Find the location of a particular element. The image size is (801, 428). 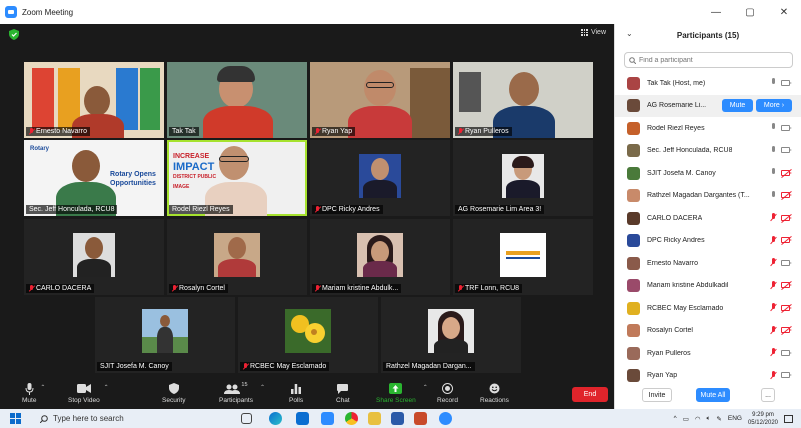

wifi-icon: ◠ is located at coordinates (698, 419).